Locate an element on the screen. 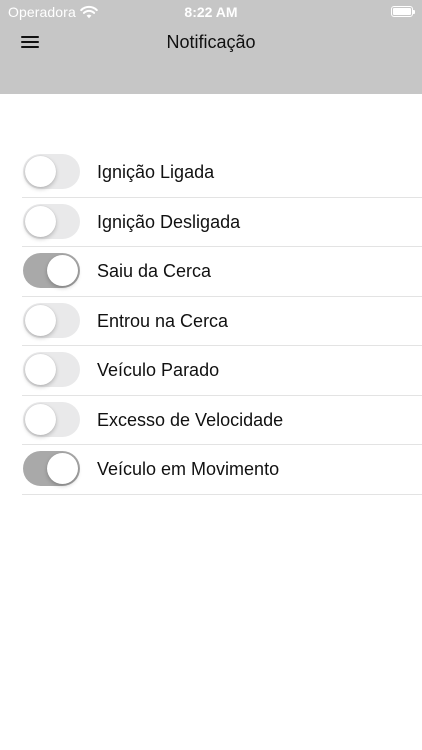 The height and width of the screenshot is (750, 422). list-item: Ignição Desligada is located at coordinates (222, 222).